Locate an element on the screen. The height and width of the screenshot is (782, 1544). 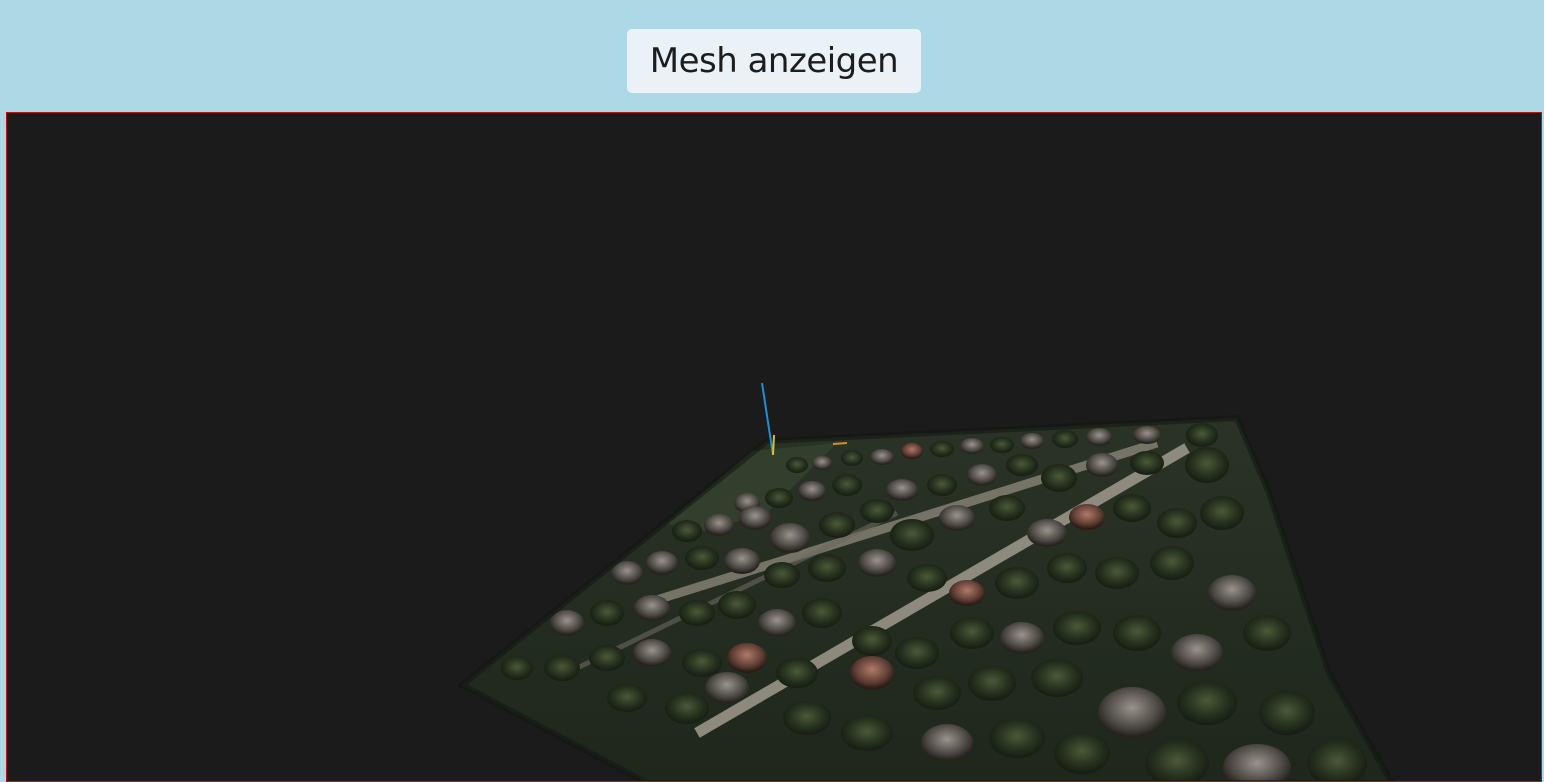
show-mesh-button: Mesh anzeigen is located at coordinates (774, 61).